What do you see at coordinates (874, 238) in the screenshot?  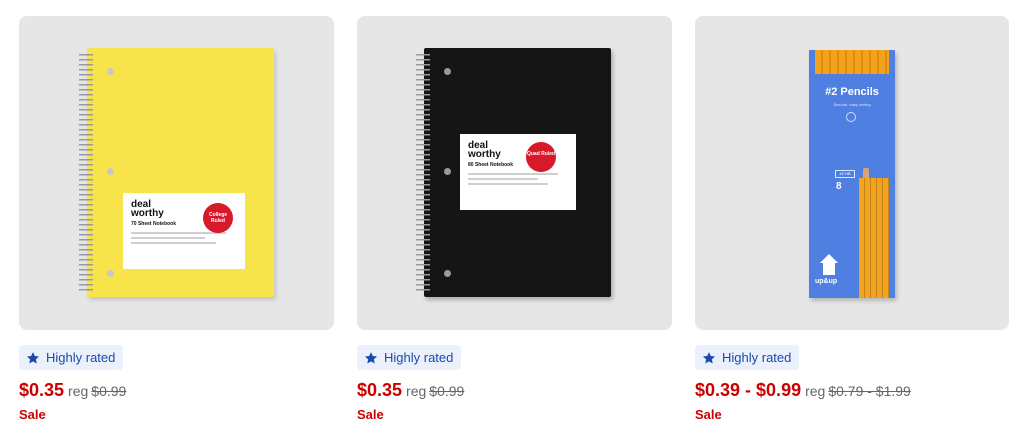 I see `pencils-window` at bounding box center [874, 238].